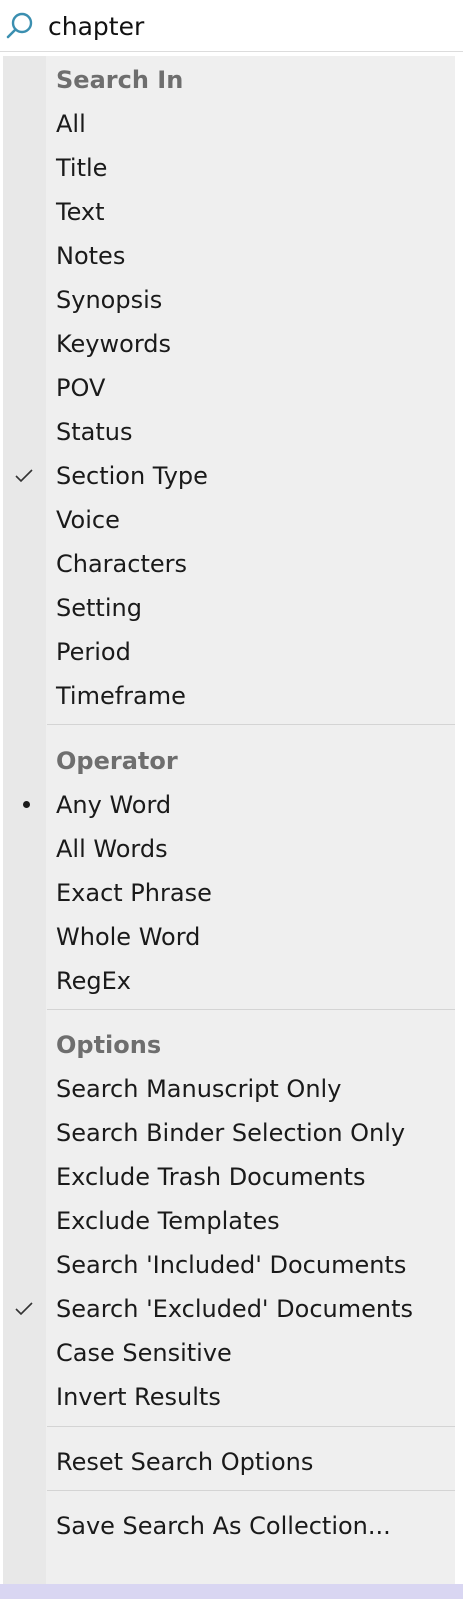 This screenshot has width=463, height=1599. What do you see at coordinates (109, 300) in the screenshot?
I see `menu-item-label: Synopsis` at bounding box center [109, 300].